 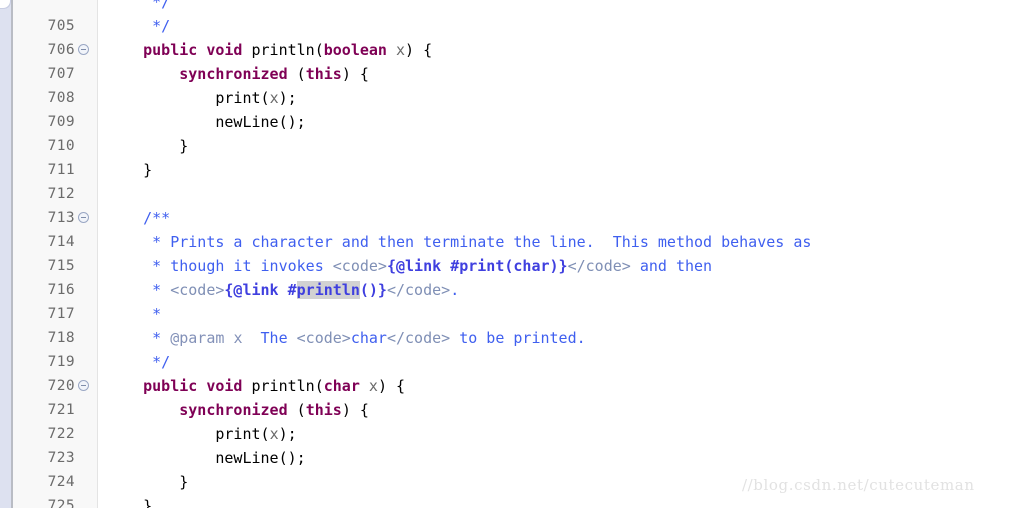 I want to click on code-line-text: print(x);, so click(x=202, y=434).